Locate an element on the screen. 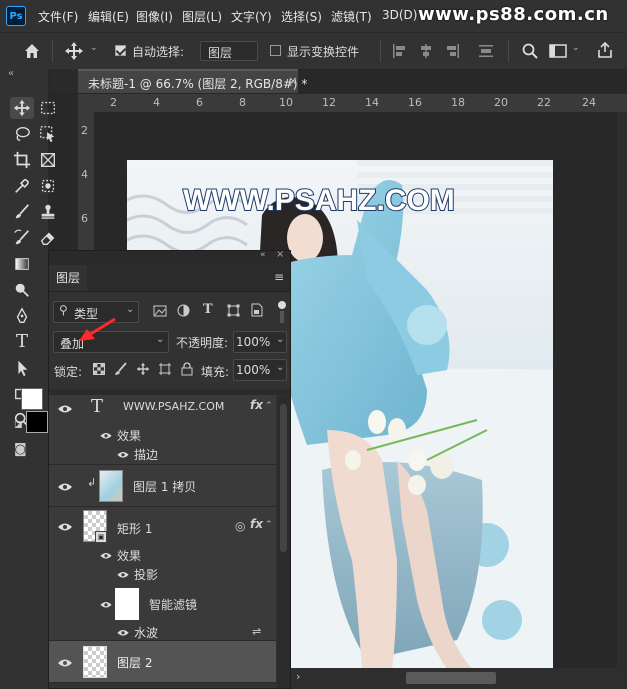  menu-file: 文件(F) is located at coordinates (58, 16).